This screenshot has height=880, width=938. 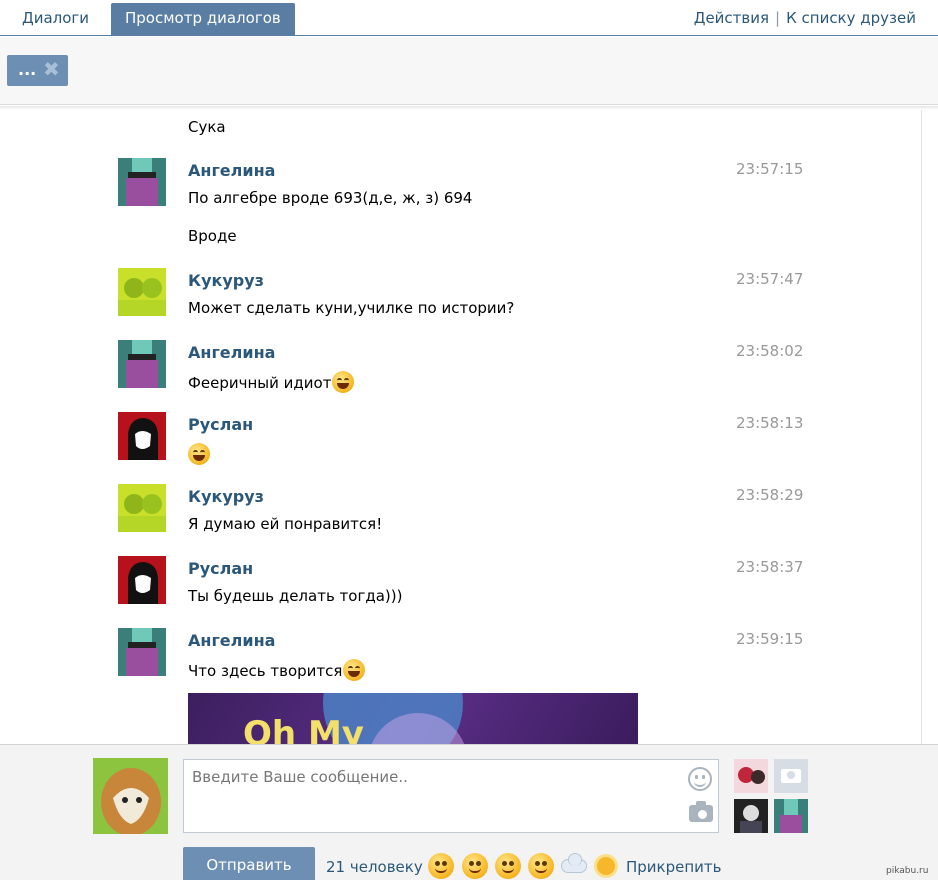 I want to click on message-time: 23:58:29, so click(x=770, y=495).